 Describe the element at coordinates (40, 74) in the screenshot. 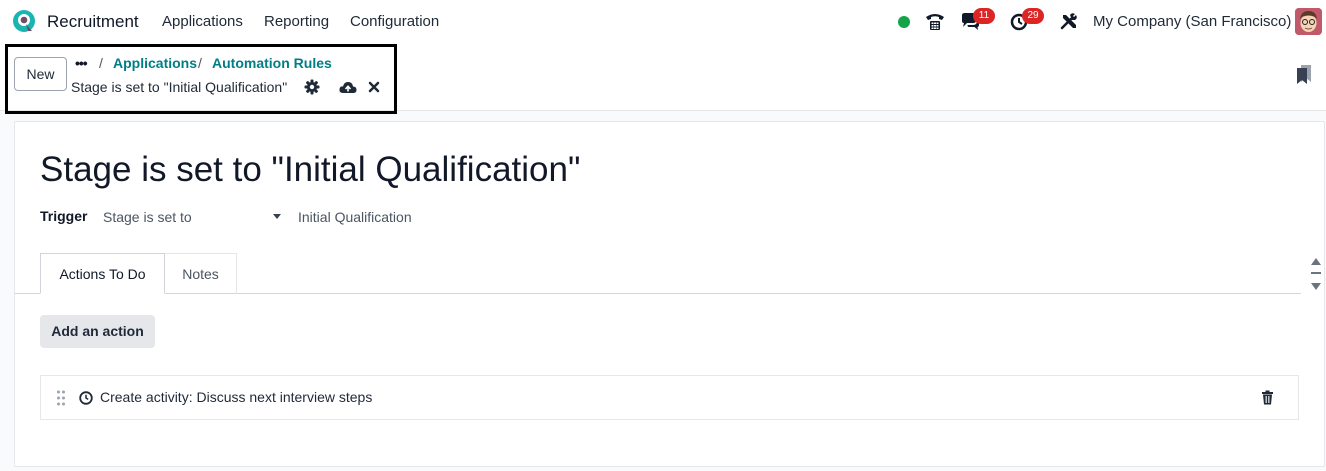

I see `new-button: New` at that location.